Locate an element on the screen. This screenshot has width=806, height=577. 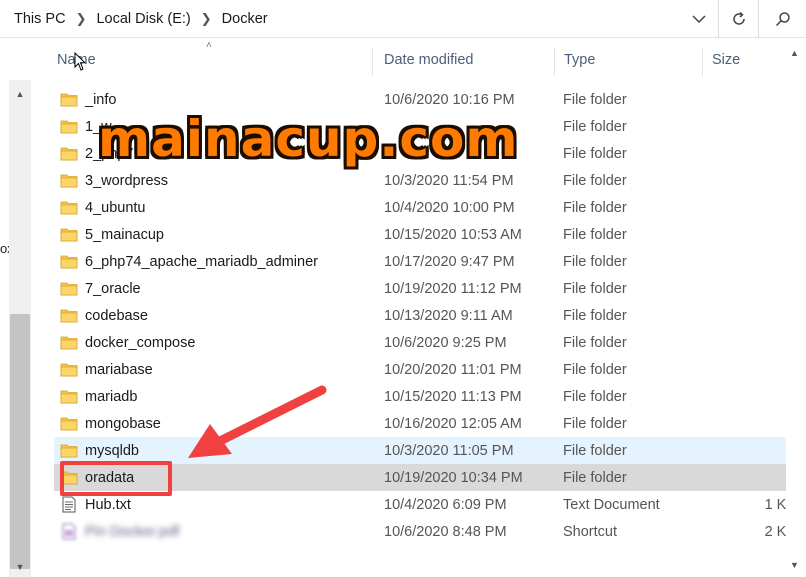
address-dropdown-button is located at coordinates (699, 19).